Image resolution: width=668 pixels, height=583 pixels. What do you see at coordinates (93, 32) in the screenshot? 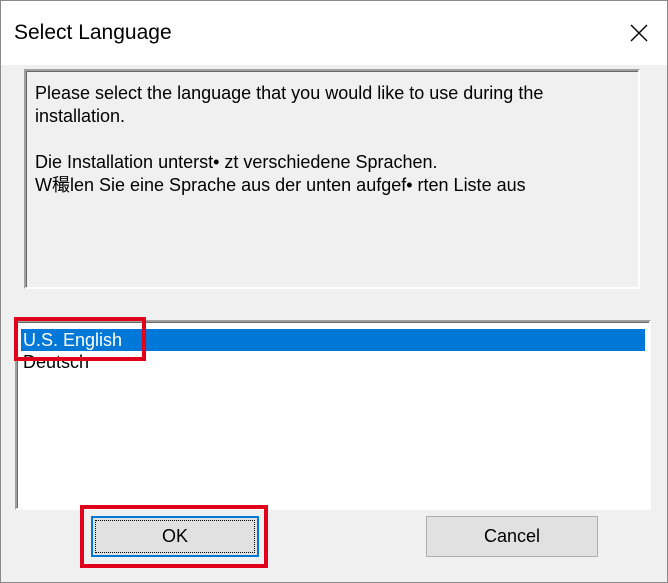
I see `dialog-title: Select Language` at bounding box center [93, 32].